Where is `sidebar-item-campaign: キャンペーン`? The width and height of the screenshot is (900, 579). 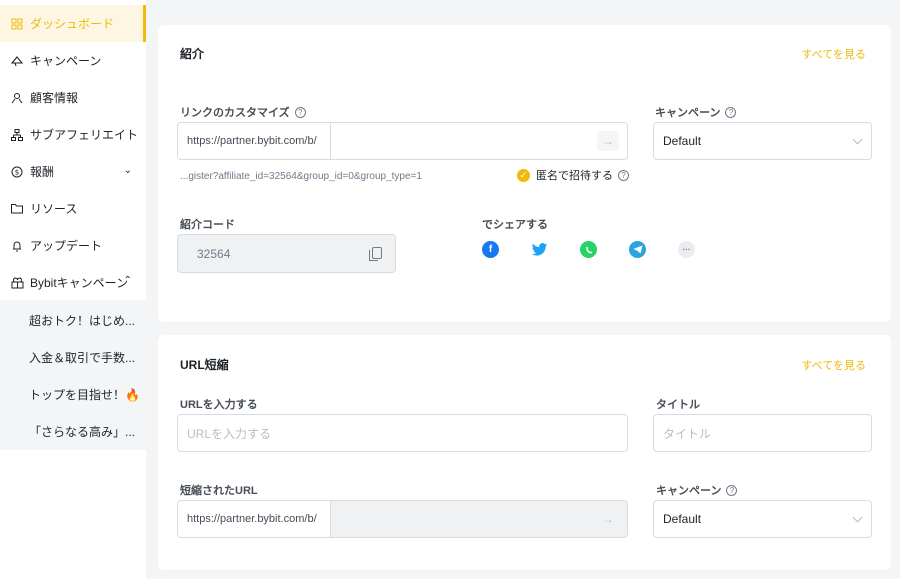
sidebar-item-campaign: キャンペーン is located at coordinates (73, 60).